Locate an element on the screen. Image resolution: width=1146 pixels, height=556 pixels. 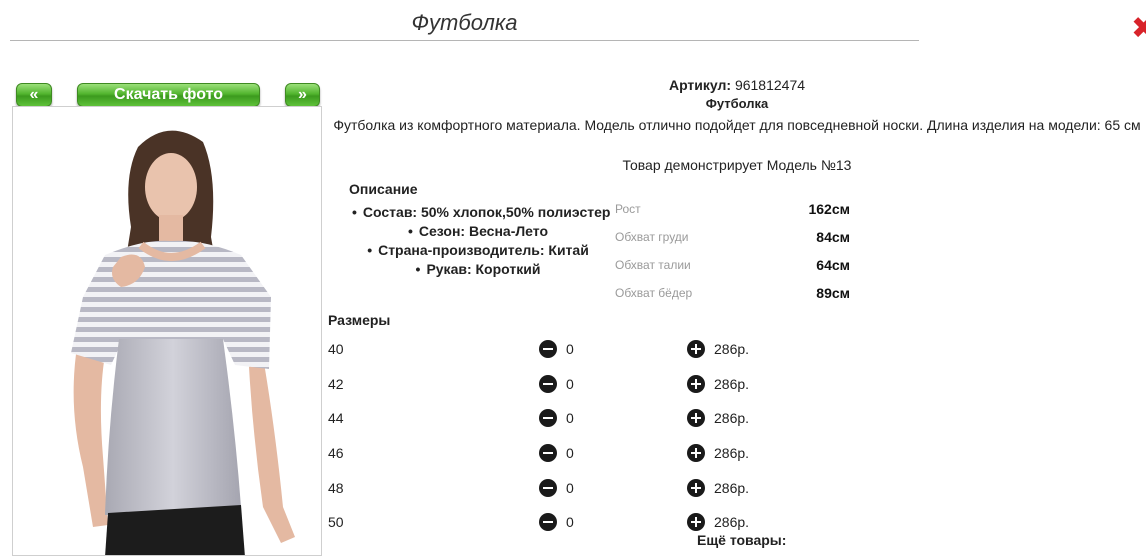
prev-photo-button: « is located at coordinates (34, 95).